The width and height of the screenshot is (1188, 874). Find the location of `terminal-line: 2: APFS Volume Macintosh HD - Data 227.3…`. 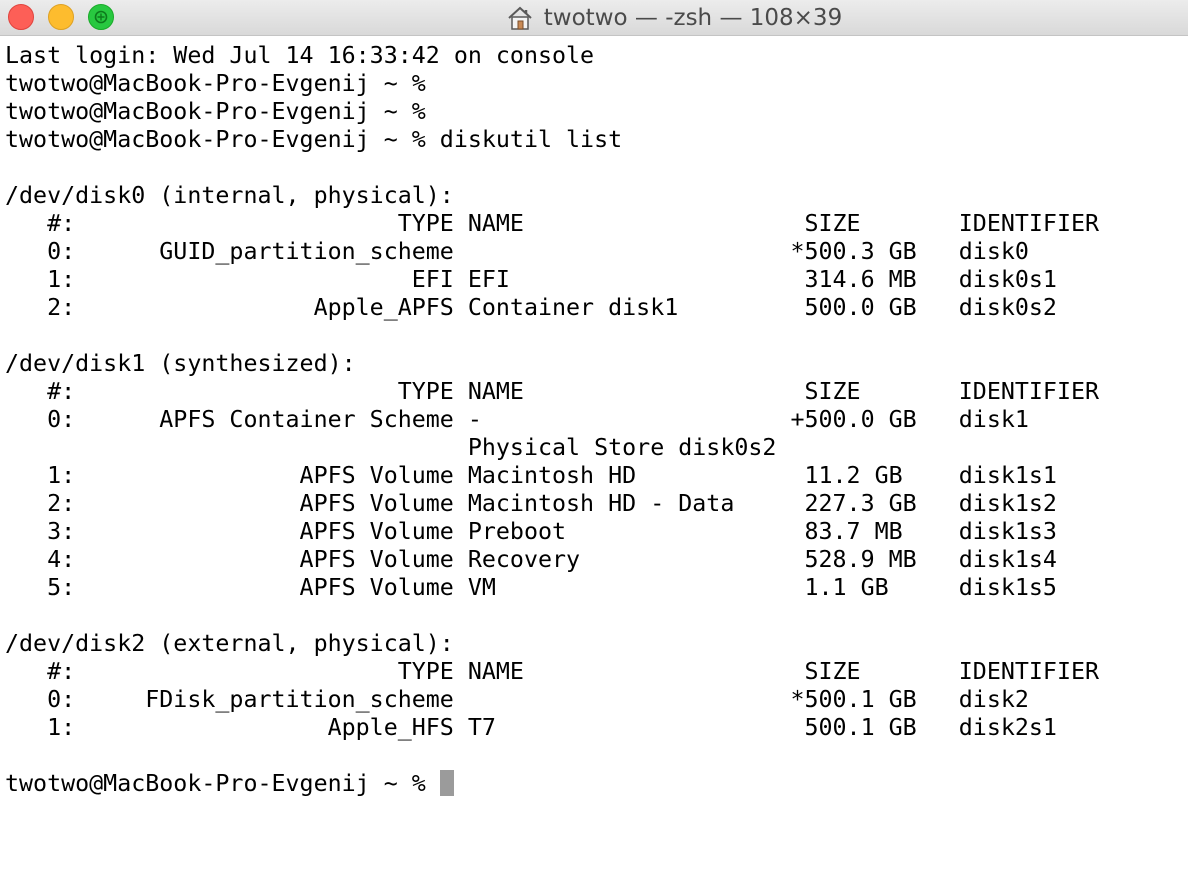

terminal-line: 2: APFS Volume Macintosh HD - Data 227.3… is located at coordinates (531, 503).